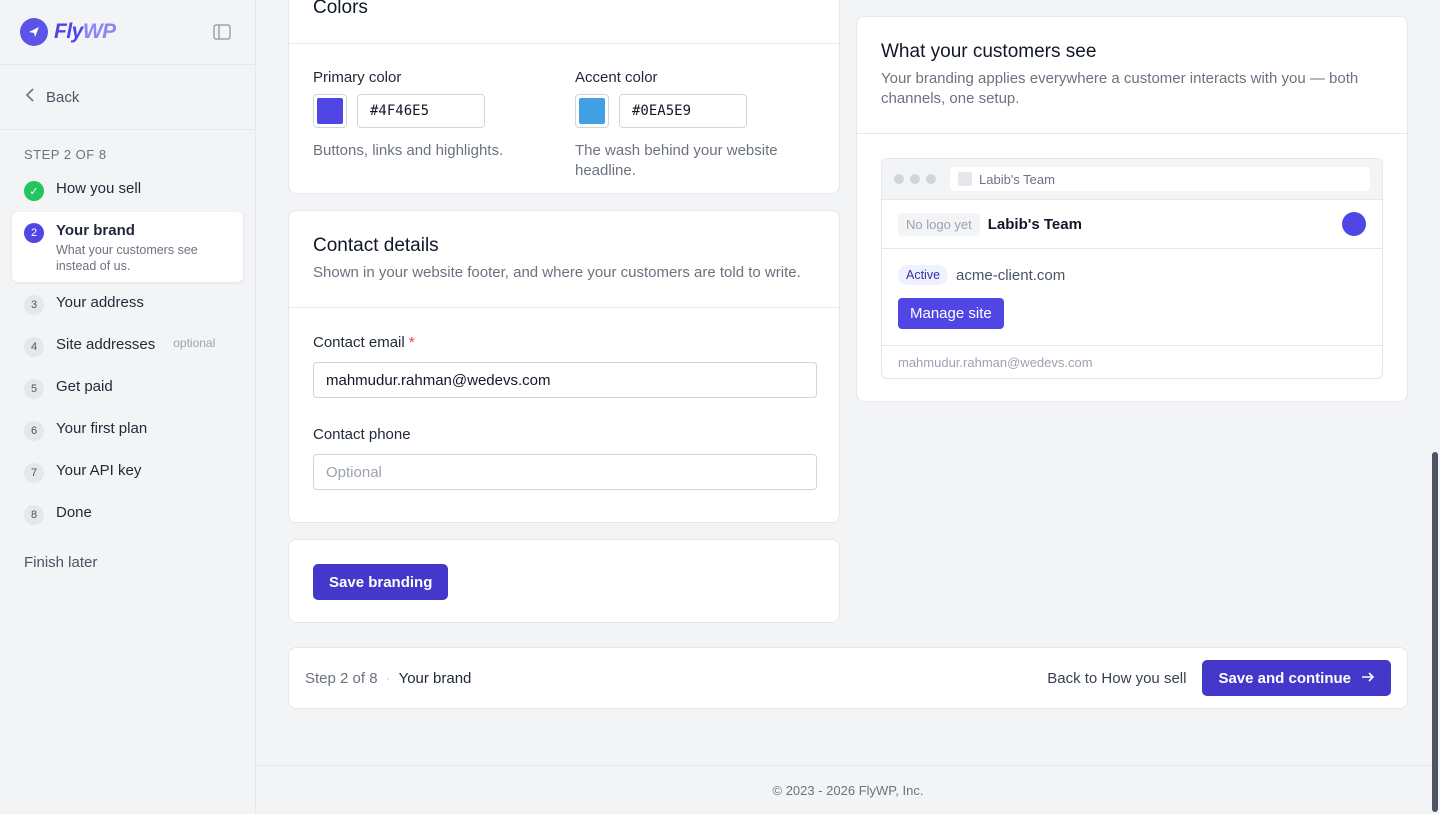  Describe the element at coordinates (222, 32) in the screenshot. I see `sidebar-collapse-icon` at that location.